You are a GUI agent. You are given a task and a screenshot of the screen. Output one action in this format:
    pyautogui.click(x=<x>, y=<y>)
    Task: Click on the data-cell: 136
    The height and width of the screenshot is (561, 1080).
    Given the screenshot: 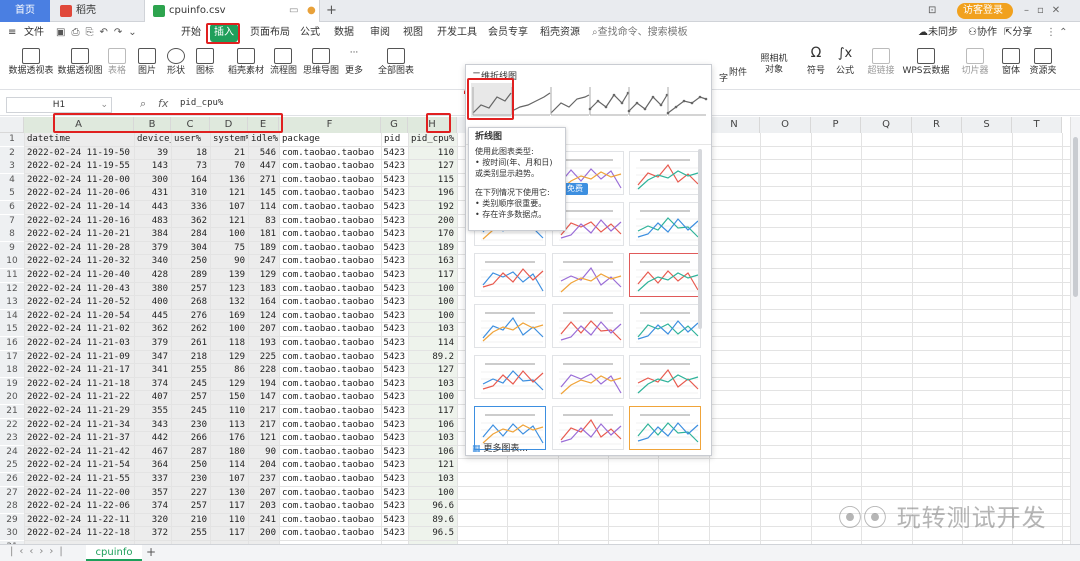 What is the action you would take?
    pyautogui.click(x=227, y=180)
    